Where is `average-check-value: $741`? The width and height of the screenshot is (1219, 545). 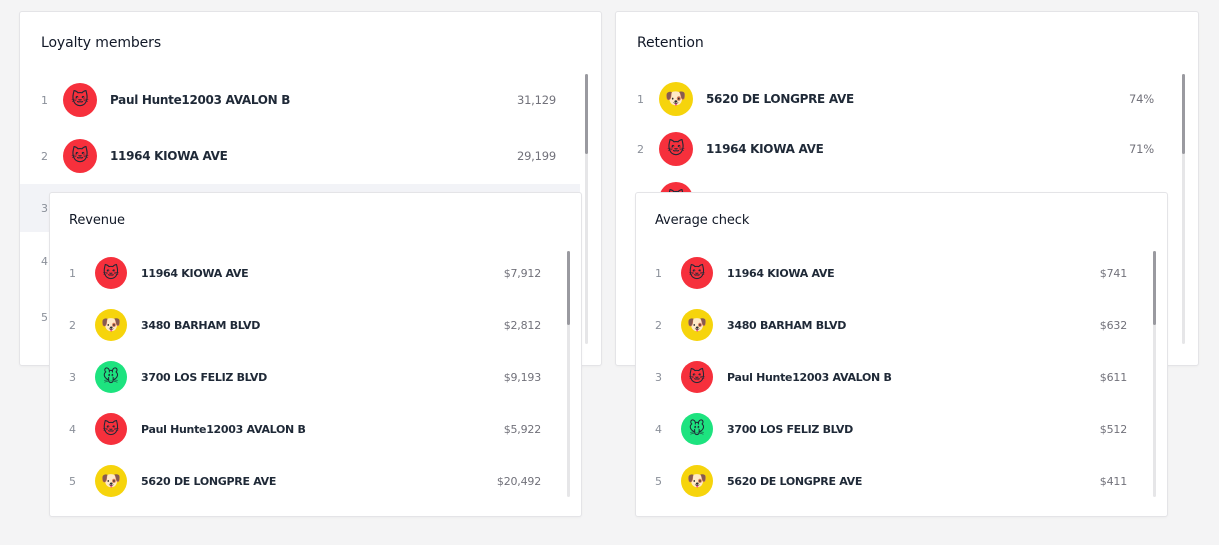 average-check-value: $741 is located at coordinates (1113, 273).